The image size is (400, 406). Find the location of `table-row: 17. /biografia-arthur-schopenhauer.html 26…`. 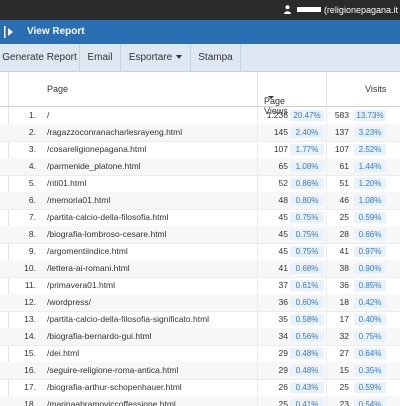

table-row: 17. /biografia-arthur-schopenhauer.html 26… is located at coordinates (200, 388).